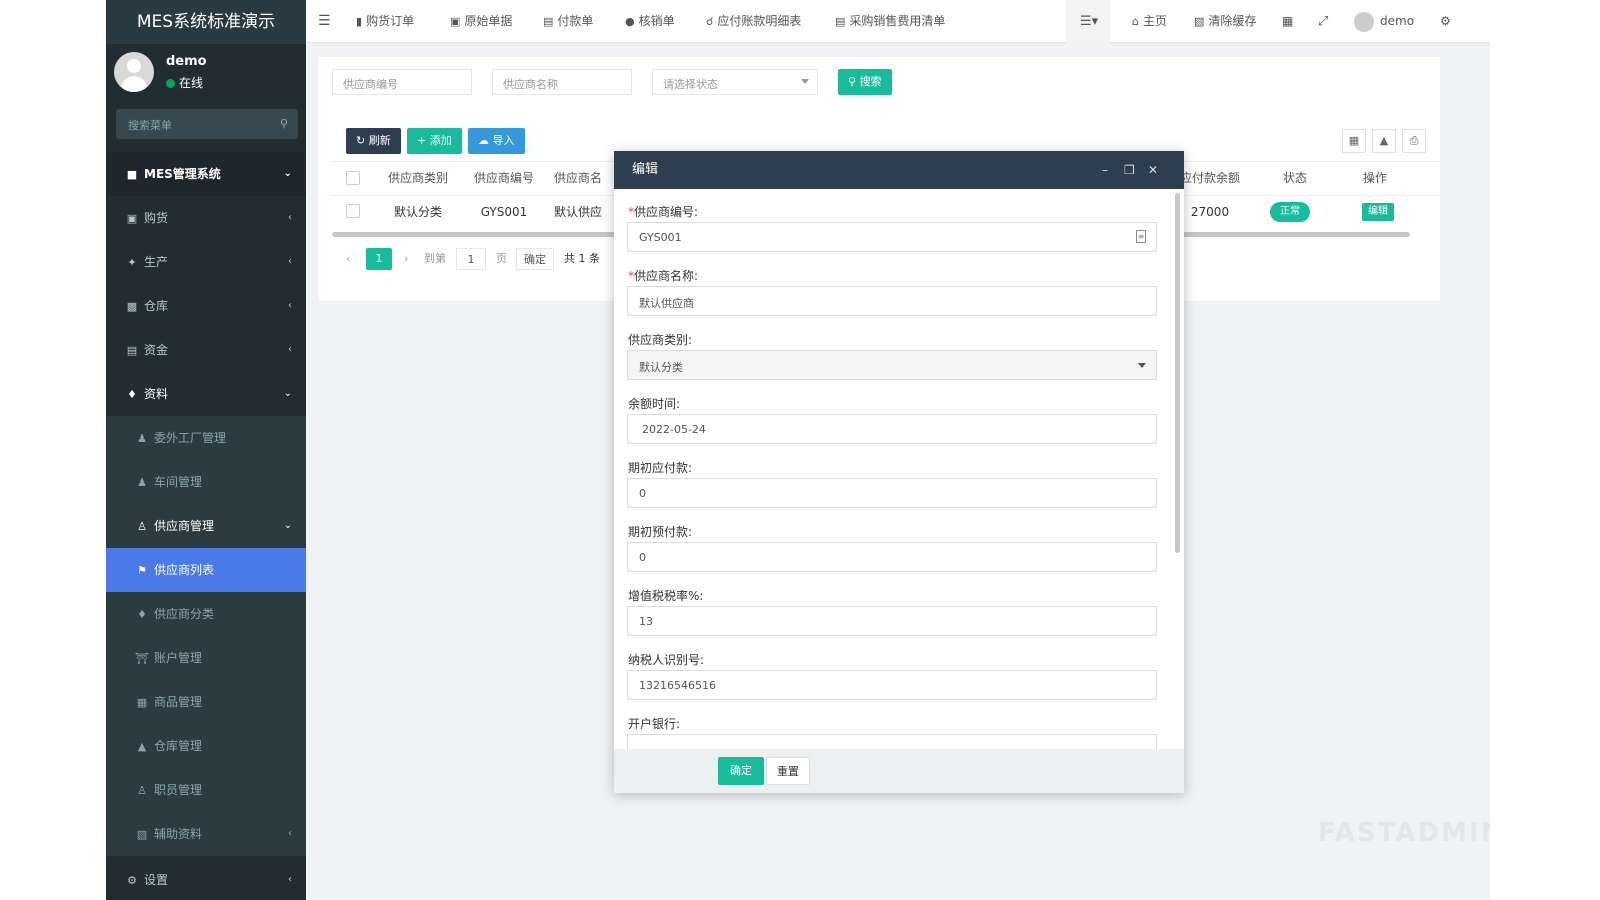  Describe the element at coordinates (206, 834) in the screenshot. I see `sidebar-item-aux: ▧ 辅助资料 ‹` at that location.